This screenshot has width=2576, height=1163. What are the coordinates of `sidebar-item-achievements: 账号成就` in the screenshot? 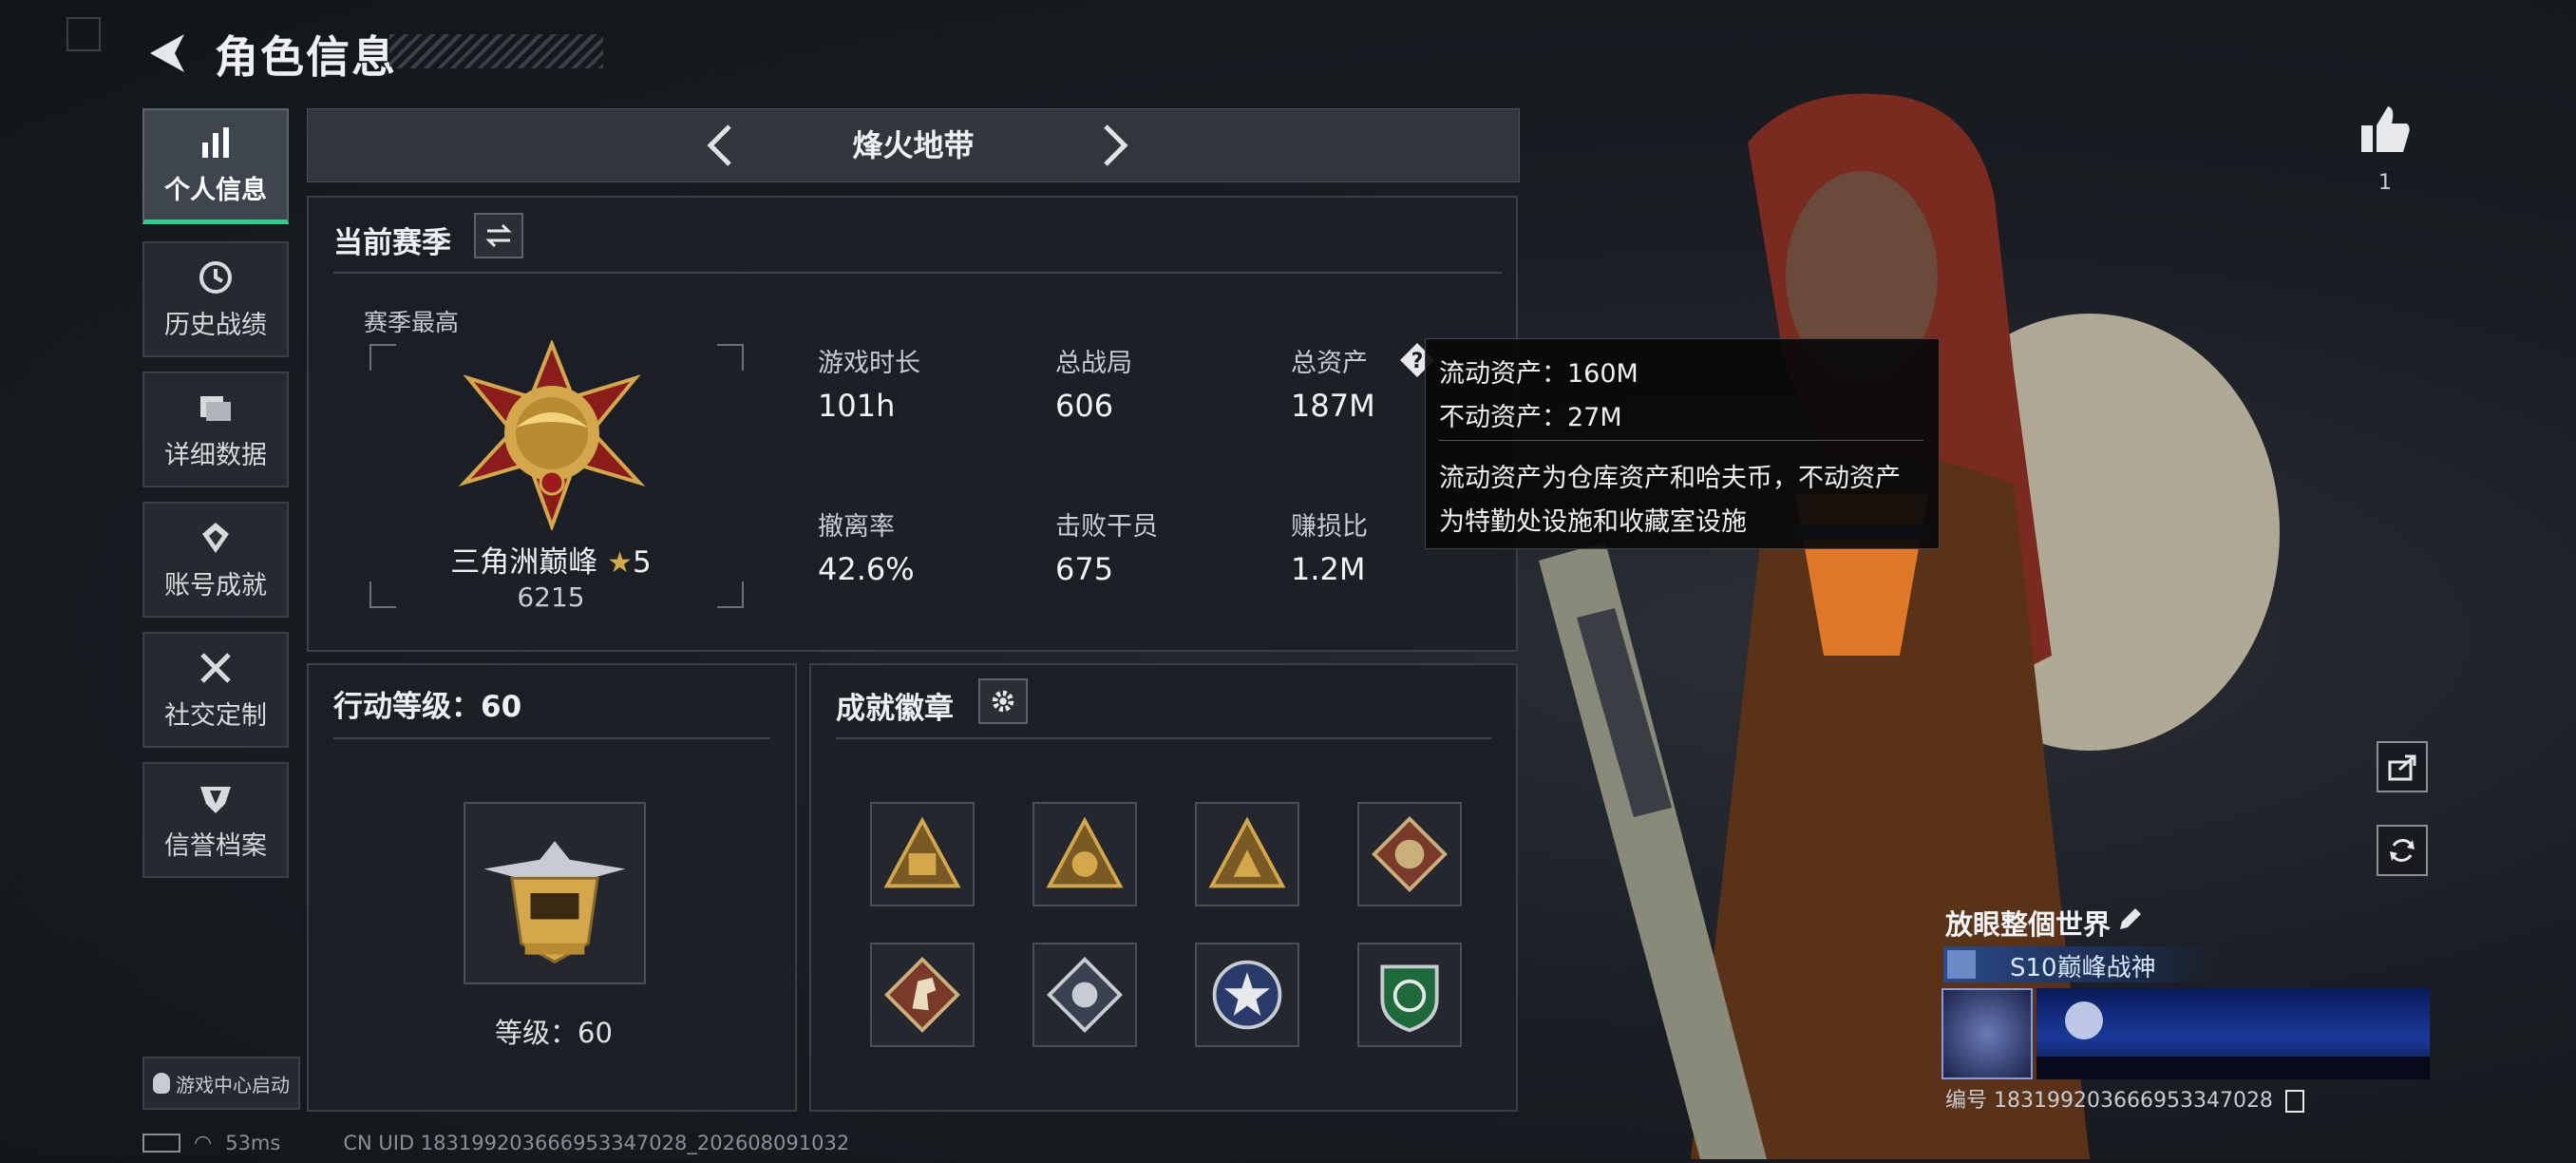 It's located at (215, 560).